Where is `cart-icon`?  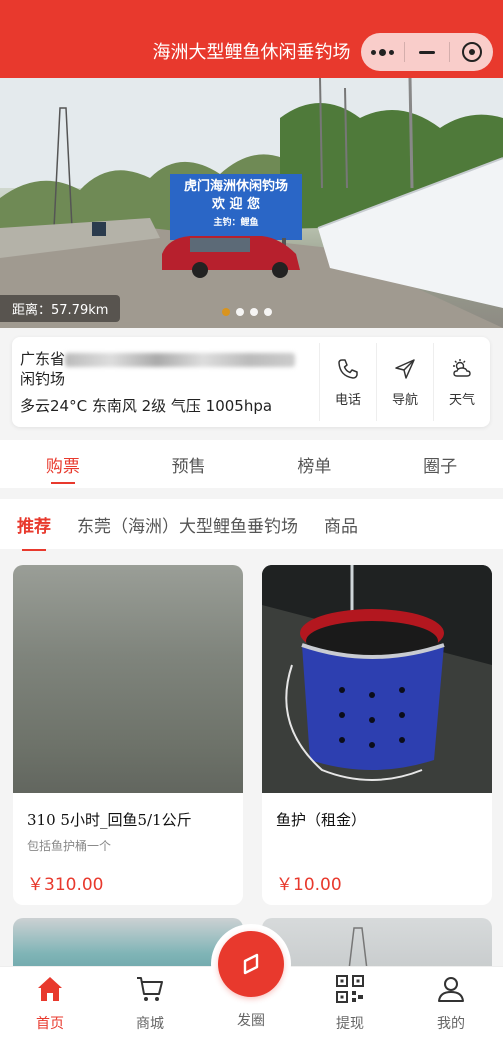 cart-icon is located at coordinates (150, 989).